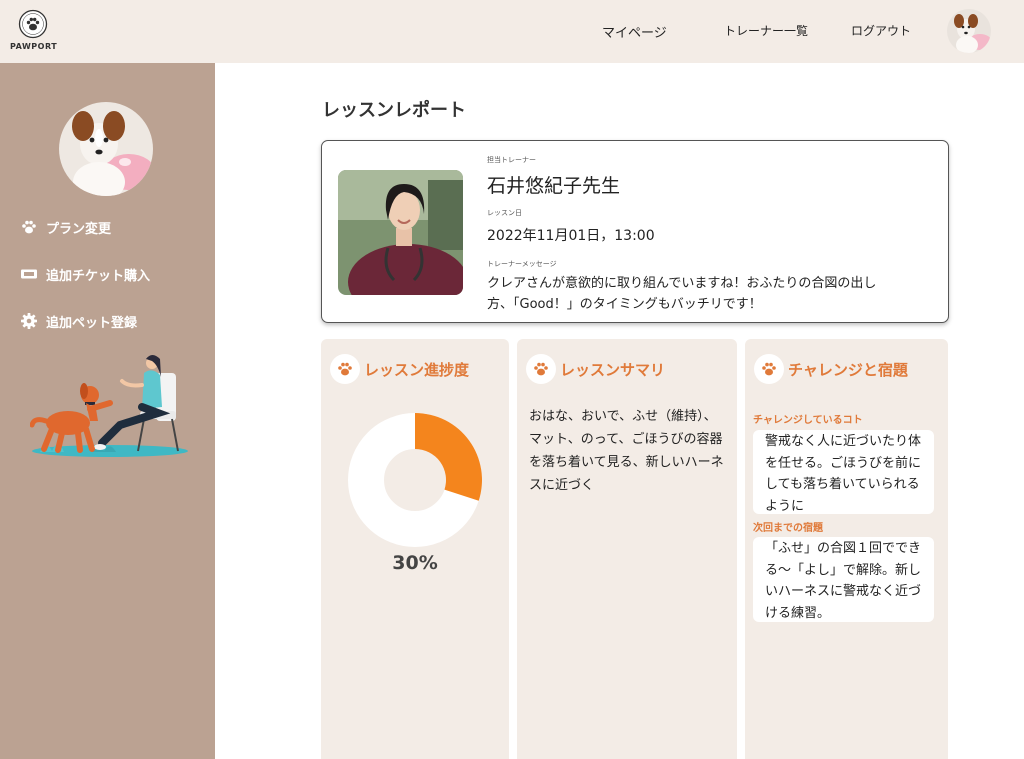  I want to click on logo-text: PAWPORT, so click(34, 46).